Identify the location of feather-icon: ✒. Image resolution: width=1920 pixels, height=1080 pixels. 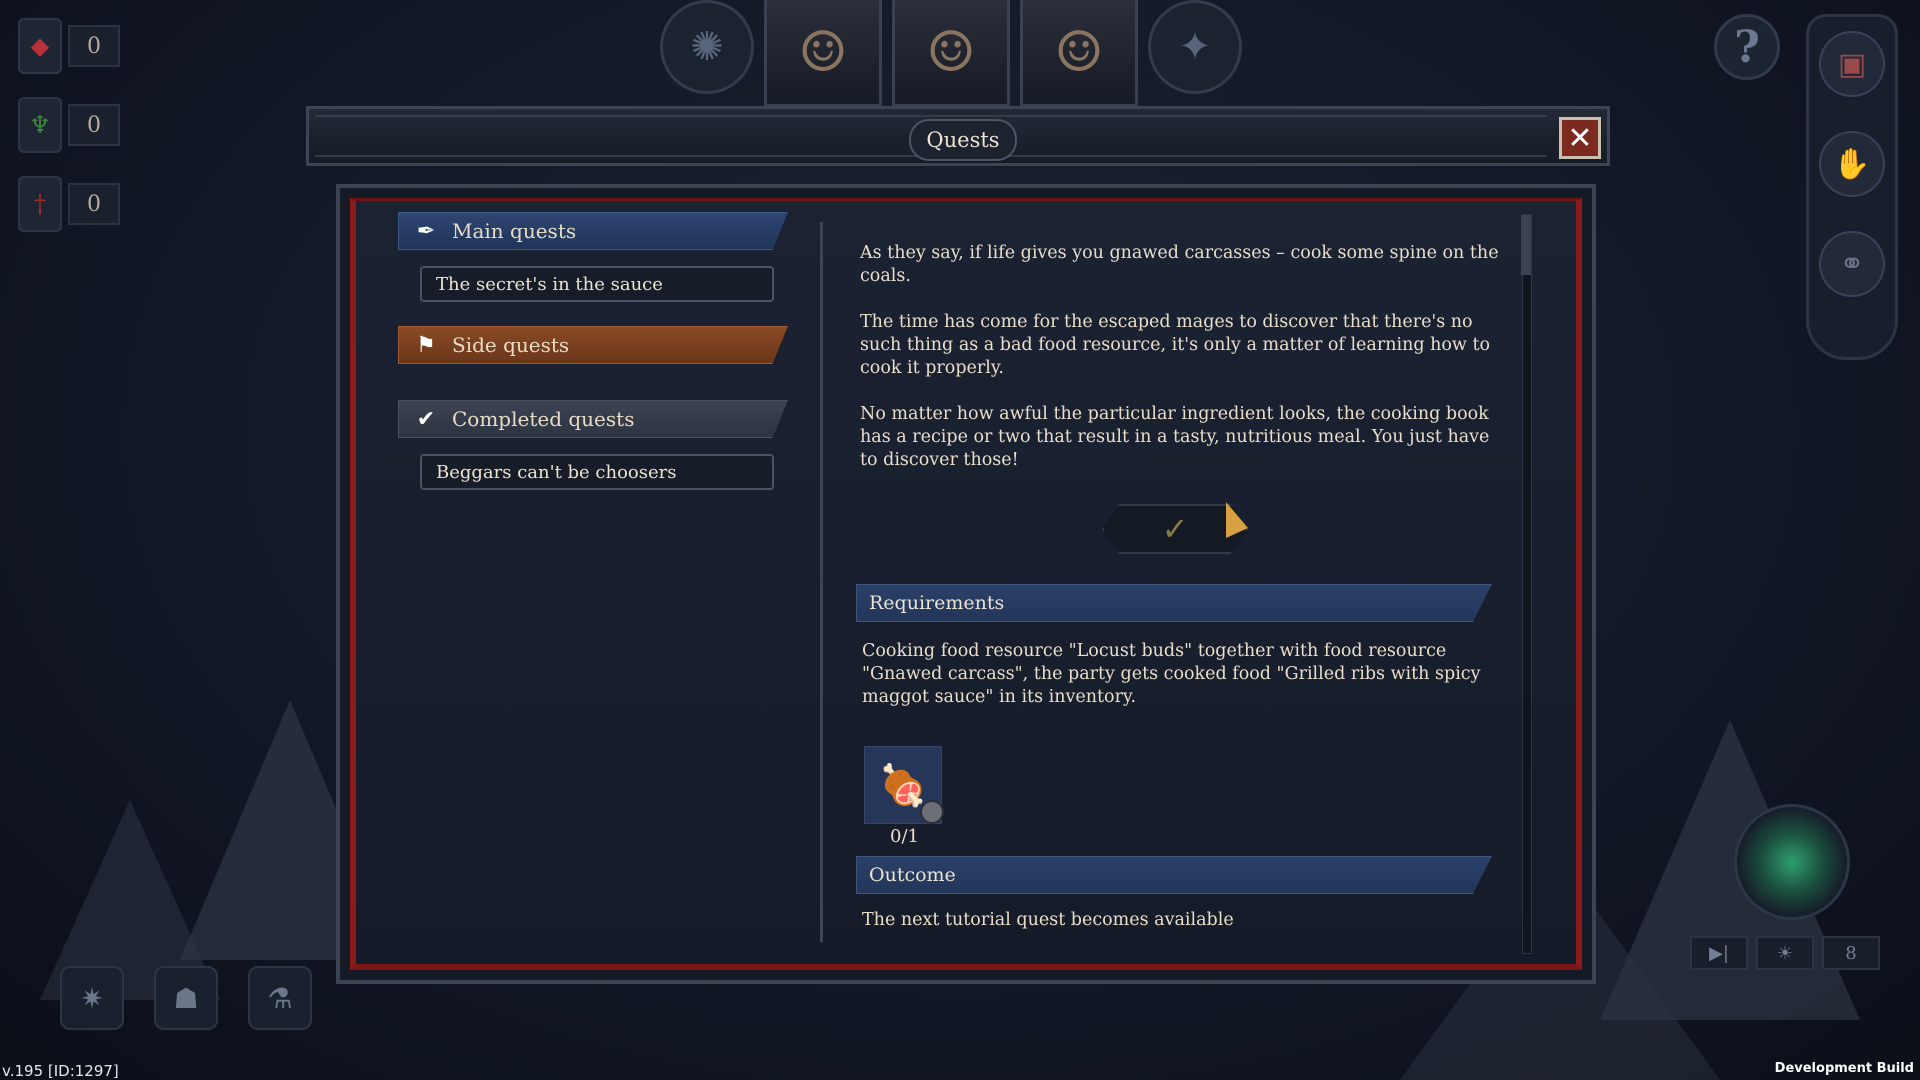
(426, 231).